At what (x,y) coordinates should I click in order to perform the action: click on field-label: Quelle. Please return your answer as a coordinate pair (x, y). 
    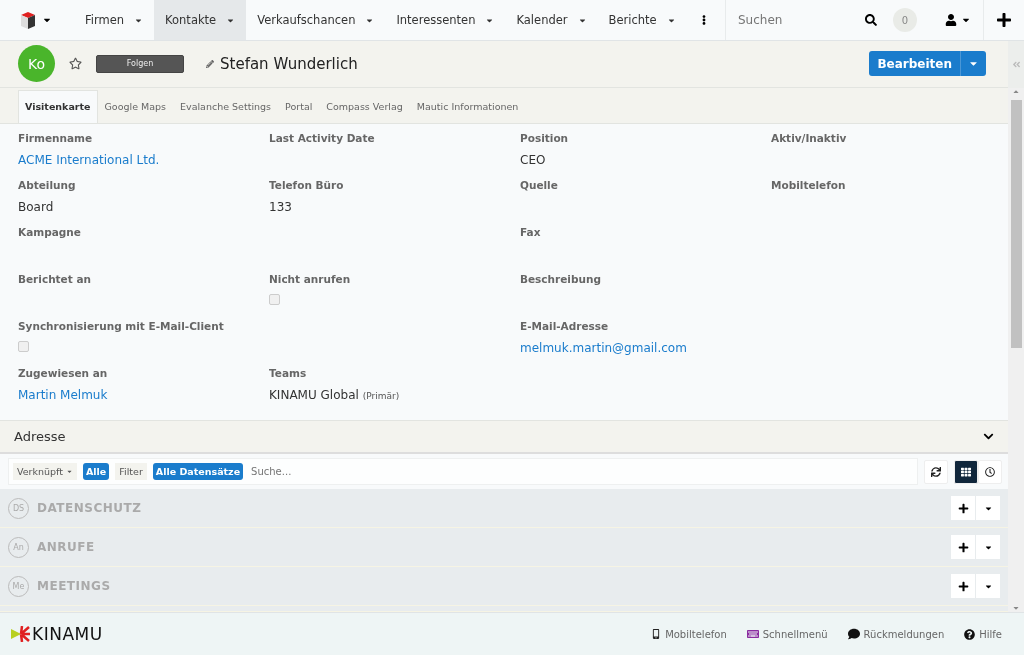
    Looking at the image, I should click on (539, 184).